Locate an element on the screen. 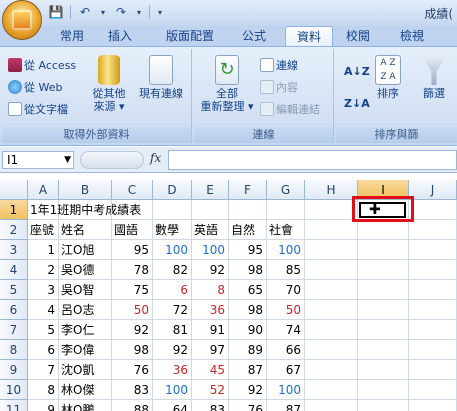 This screenshot has width=457, height=411. cell: 2 is located at coordinates (43, 270).